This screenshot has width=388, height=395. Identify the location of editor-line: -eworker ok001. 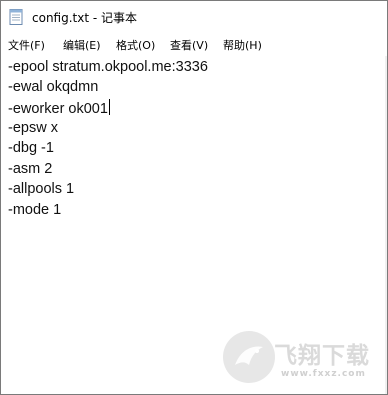
(59, 108).